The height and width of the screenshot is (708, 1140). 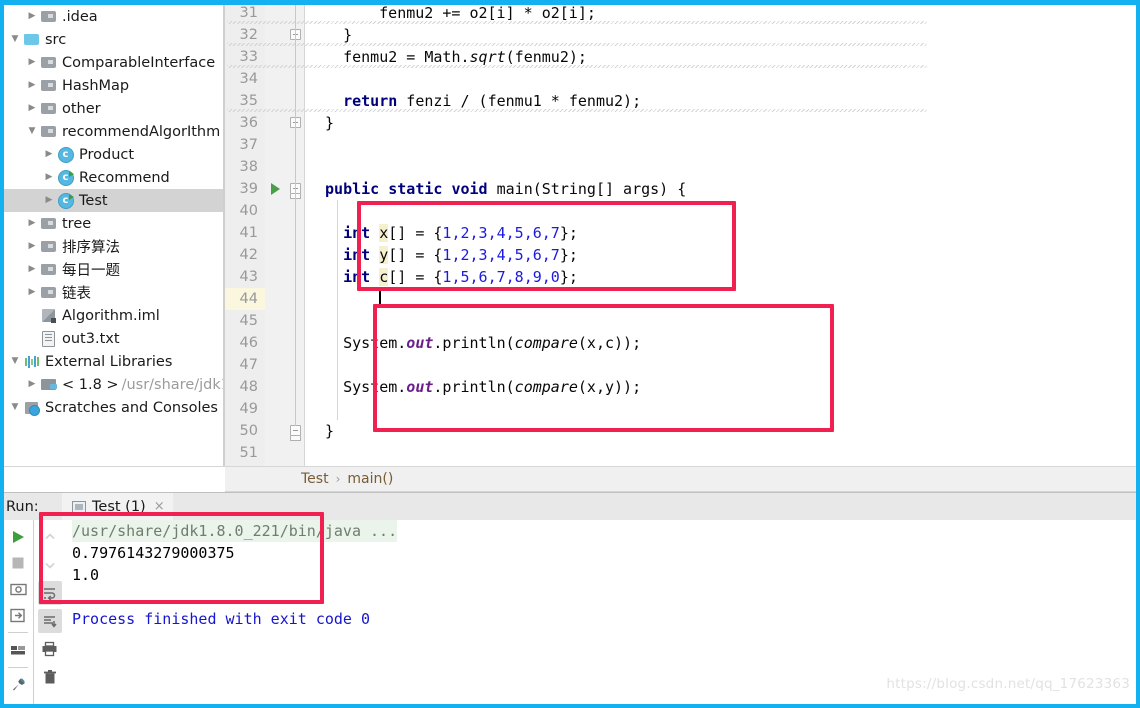 I want to click on scratches-icon, so click(x=31, y=408).